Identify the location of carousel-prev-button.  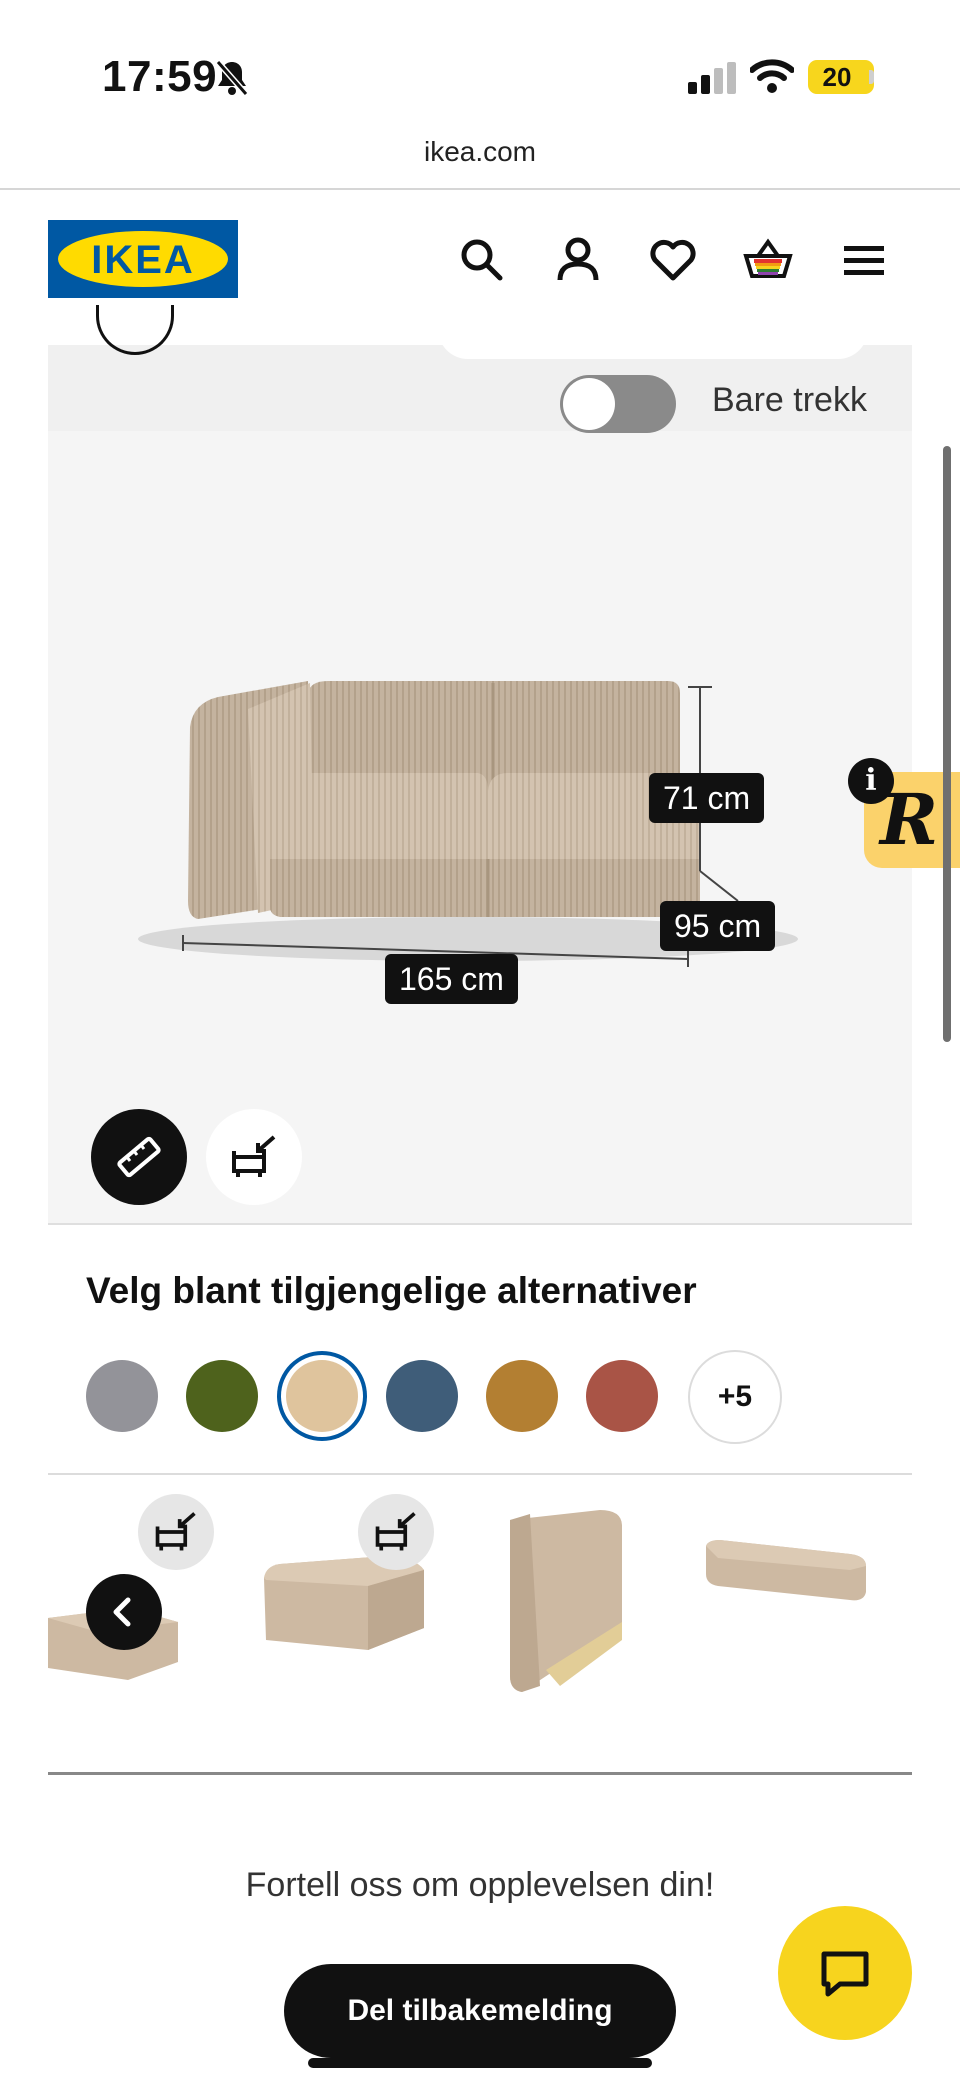
(124, 1612).